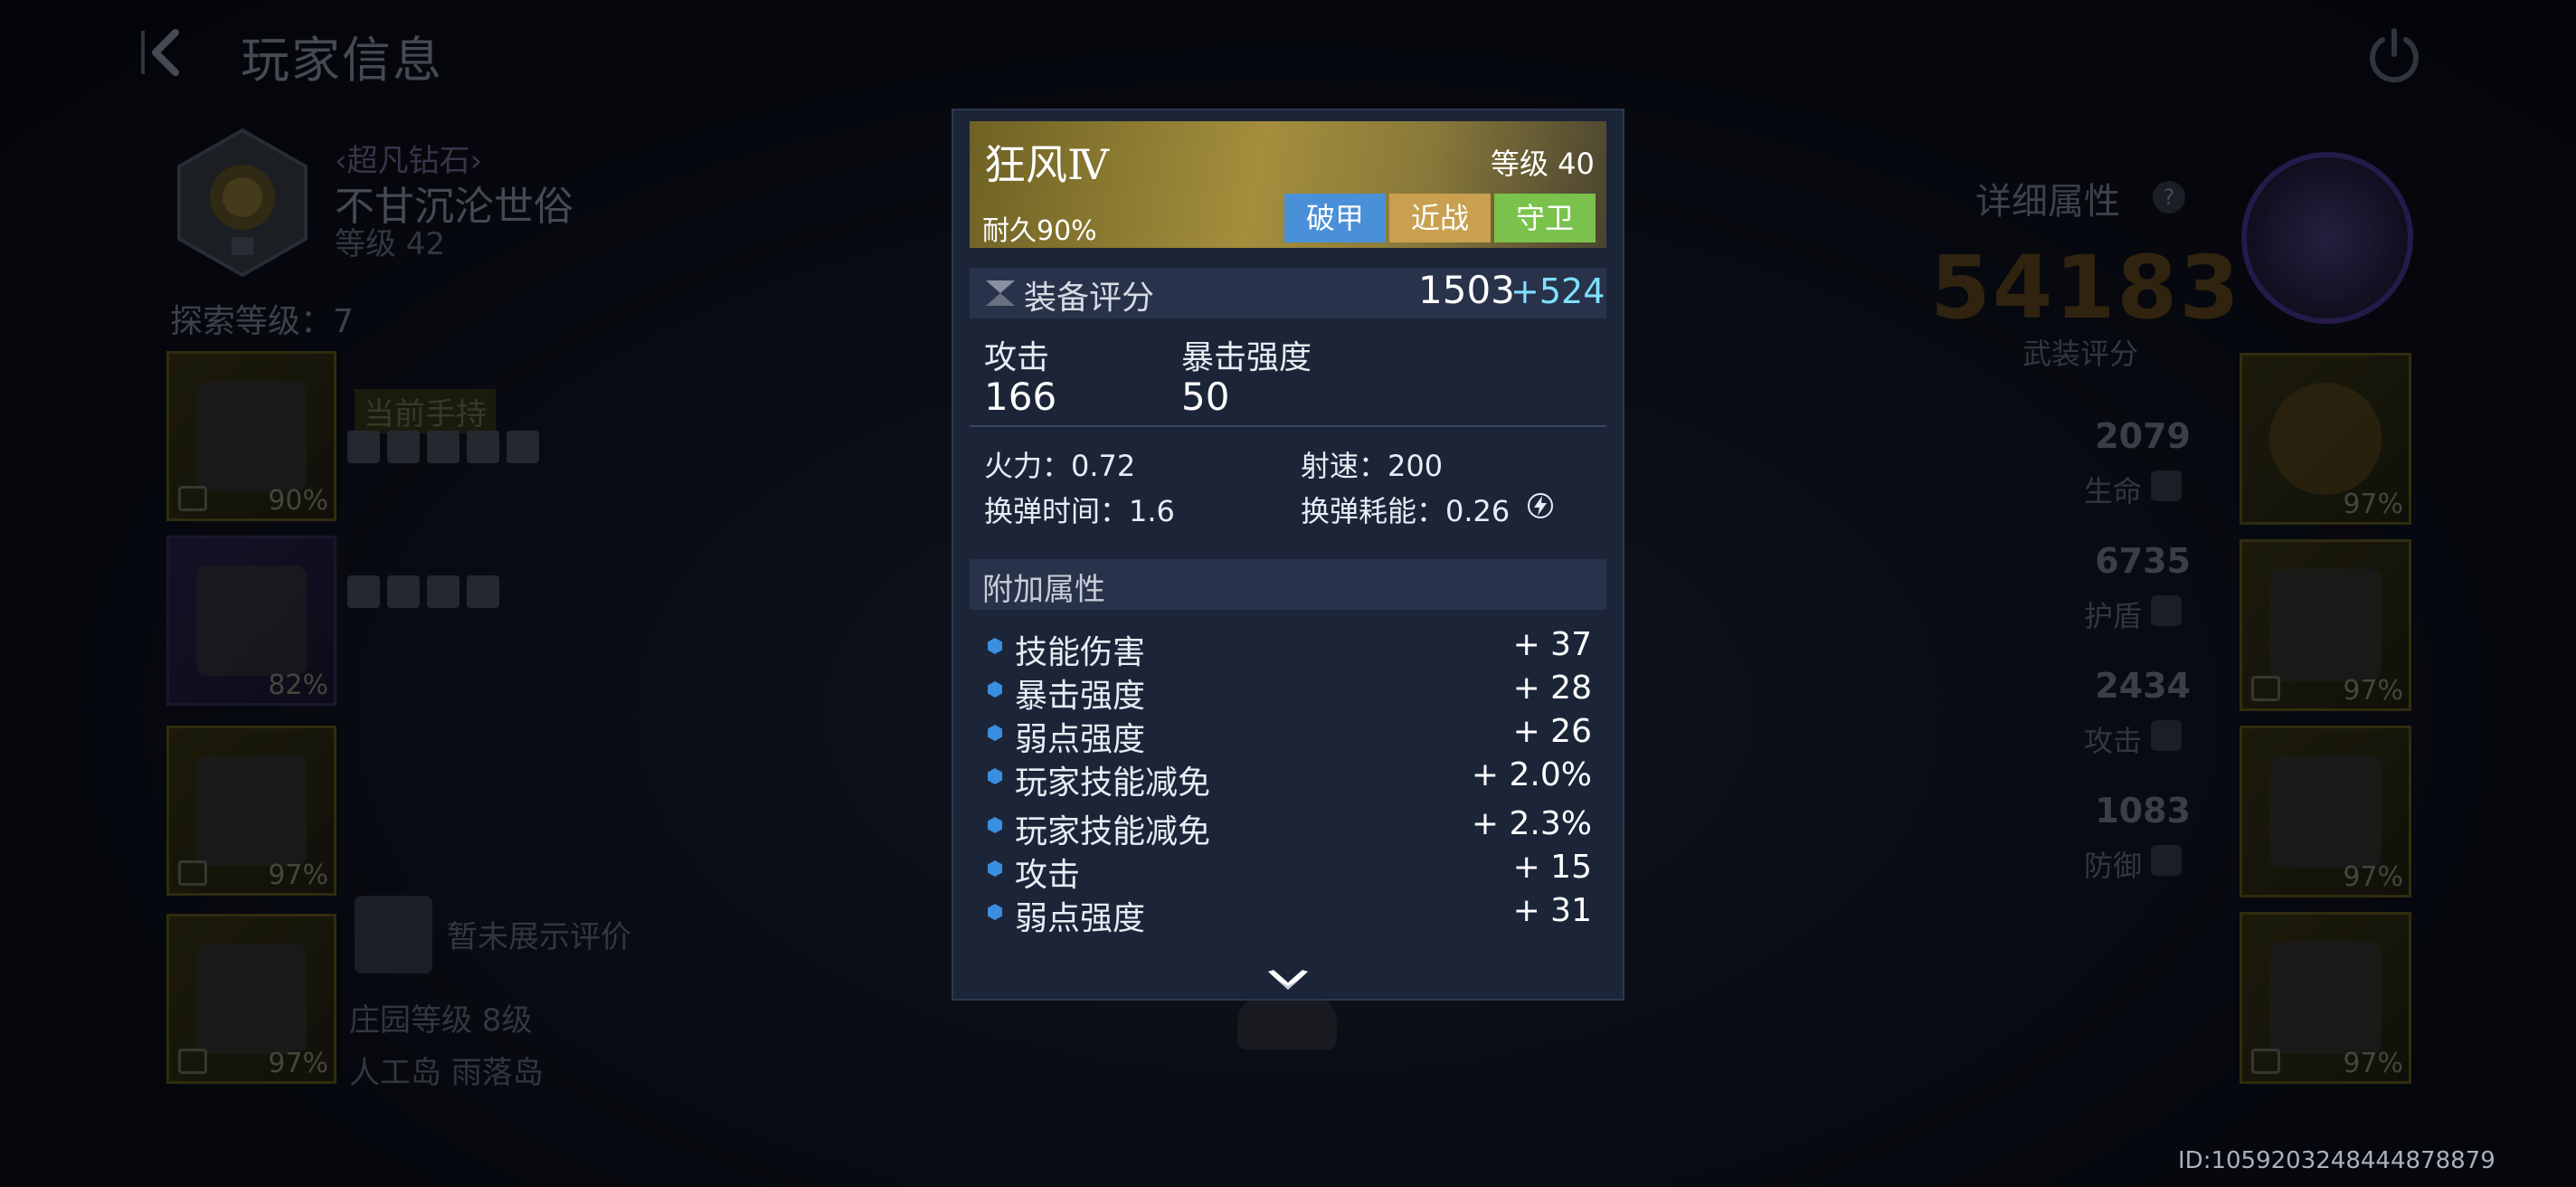 This screenshot has height=1187, width=2576. What do you see at coordinates (1205, 397) in the screenshot?
I see `primary-crit-value: 50` at bounding box center [1205, 397].